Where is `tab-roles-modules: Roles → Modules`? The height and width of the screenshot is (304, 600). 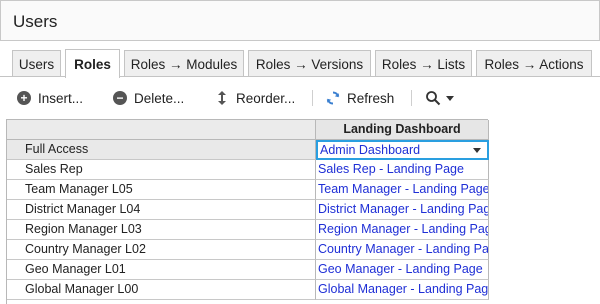 tab-roles-modules: Roles → Modules is located at coordinates (184, 63).